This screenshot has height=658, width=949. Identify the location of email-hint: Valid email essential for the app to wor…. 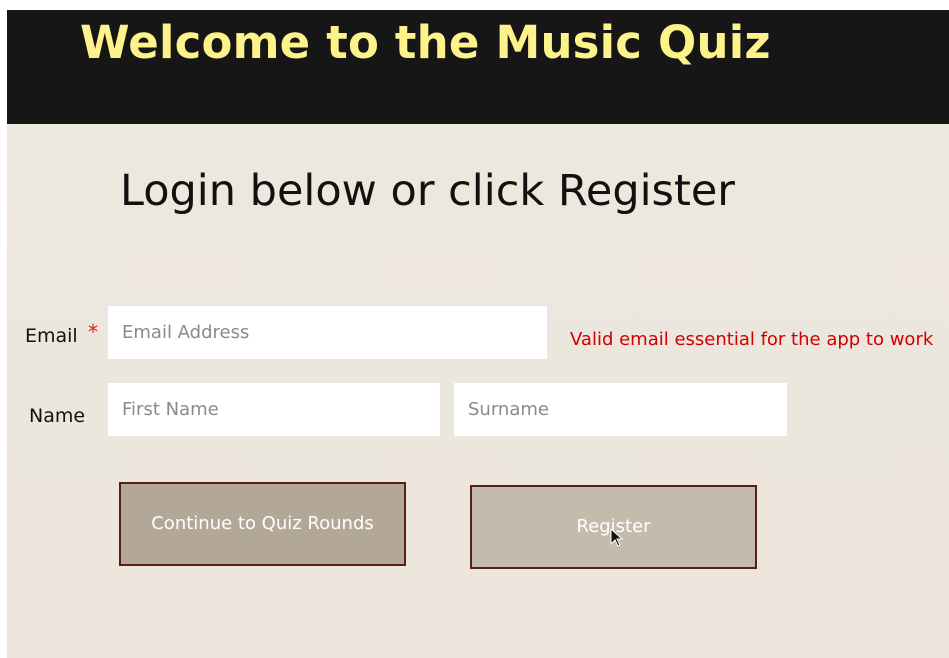
(752, 339).